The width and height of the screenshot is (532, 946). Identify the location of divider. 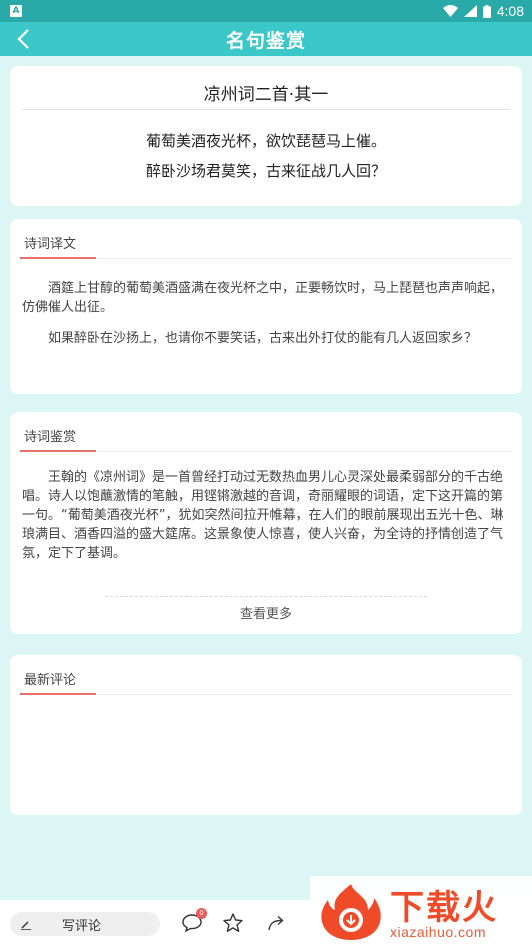
(266, 596).